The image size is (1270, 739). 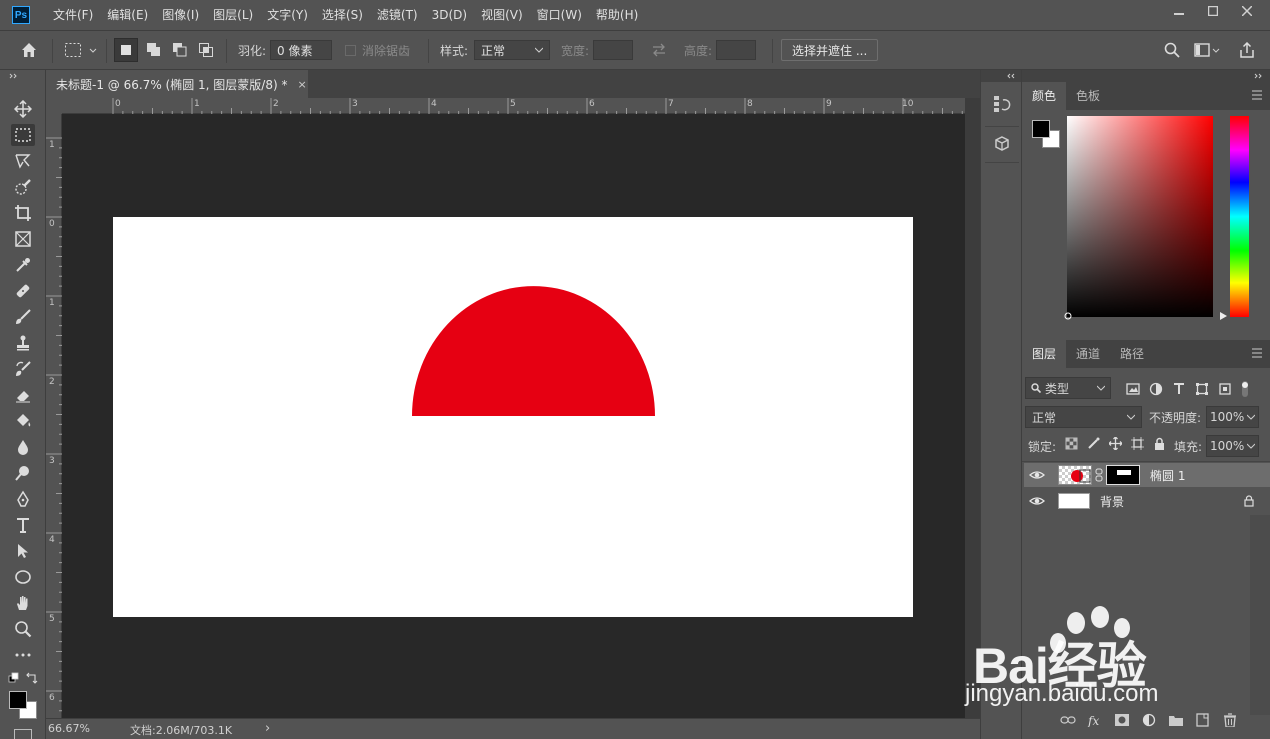 I want to click on red-semicircle-shape, so click(x=533, y=351).